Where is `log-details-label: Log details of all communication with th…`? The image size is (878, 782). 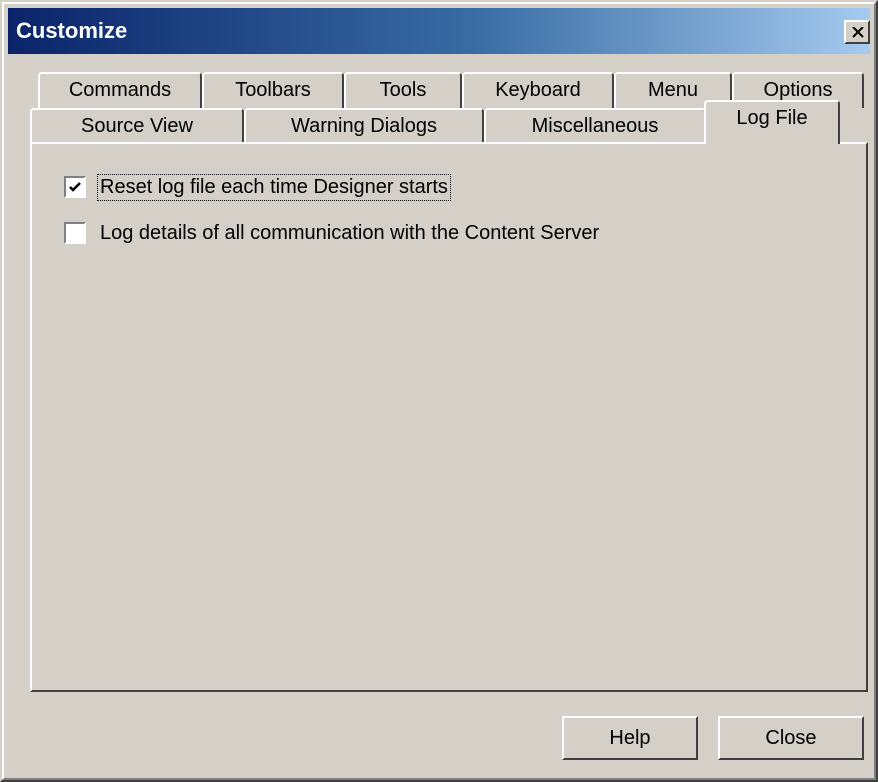
log-details-label: Log details of all communication with th… is located at coordinates (349, 233).